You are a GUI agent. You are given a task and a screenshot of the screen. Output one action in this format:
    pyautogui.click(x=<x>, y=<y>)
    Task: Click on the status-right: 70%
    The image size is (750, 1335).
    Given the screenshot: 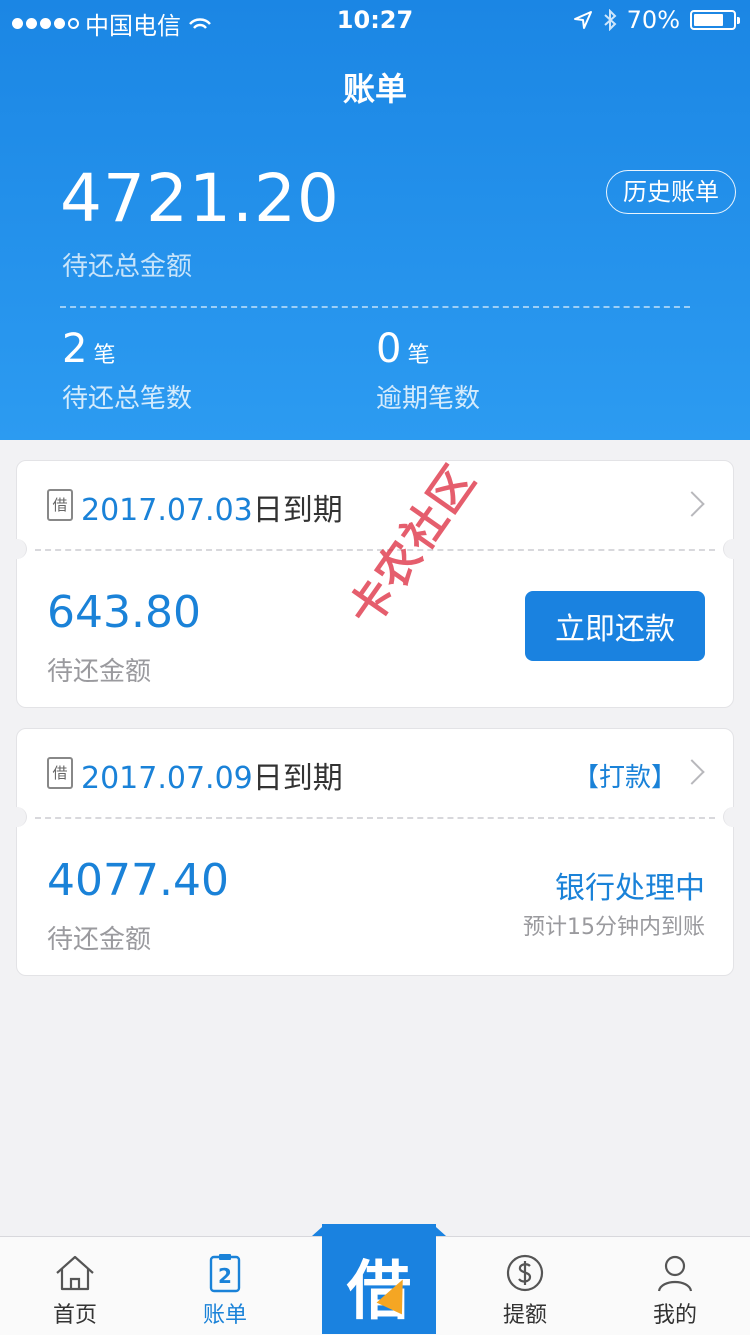 What is the action you would take?
    pyautogui.click(x=656, y=20)
    